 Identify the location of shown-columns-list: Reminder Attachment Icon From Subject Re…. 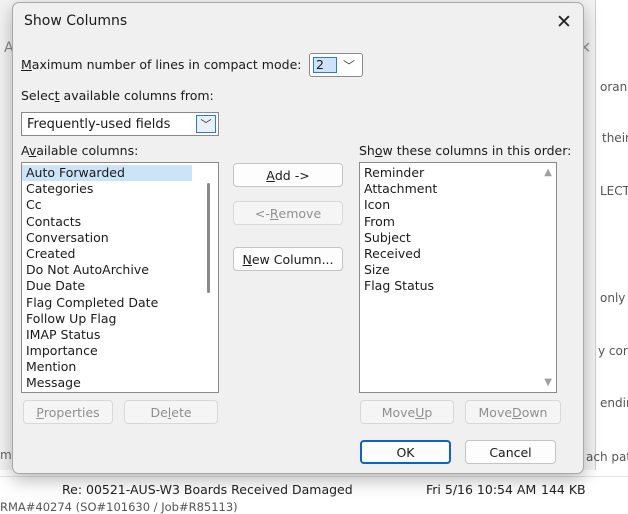
(458, 277).